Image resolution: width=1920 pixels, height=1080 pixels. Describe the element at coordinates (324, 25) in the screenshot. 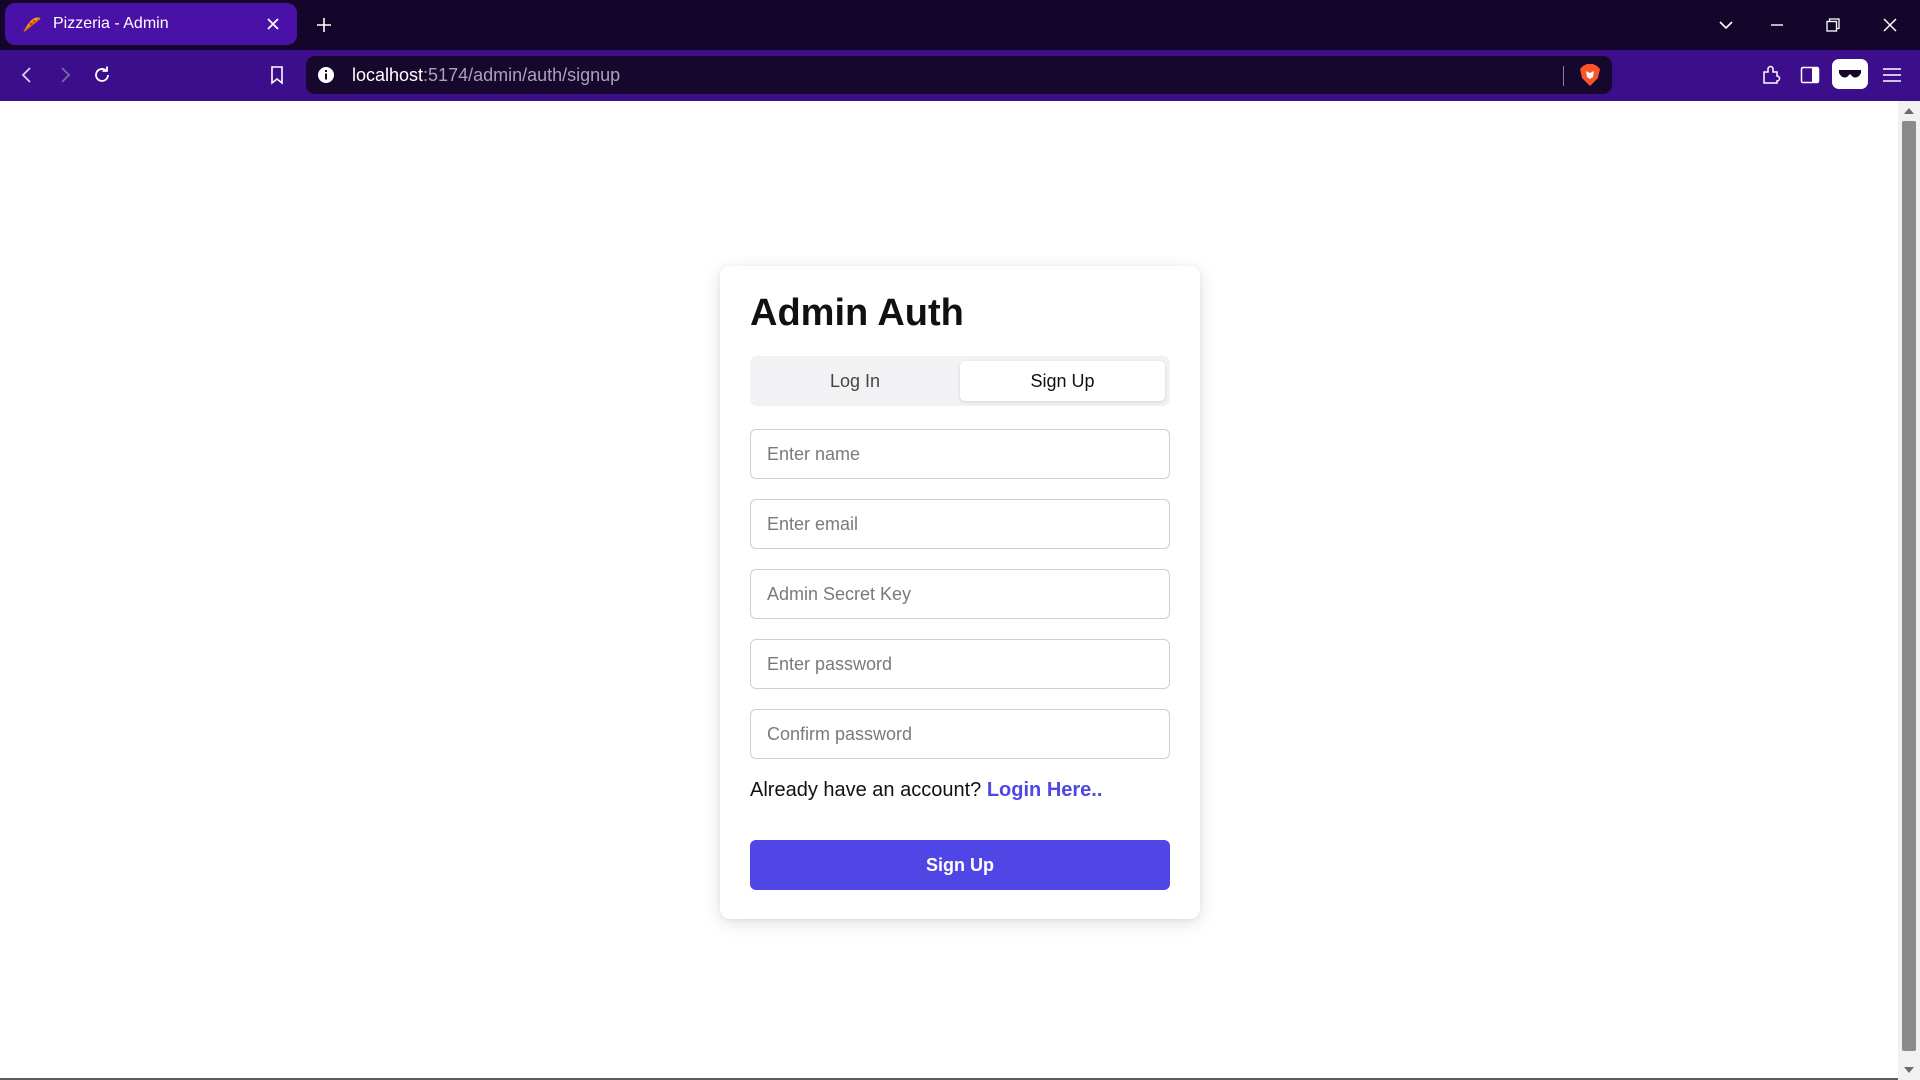

I see `plus-icon` at that location.